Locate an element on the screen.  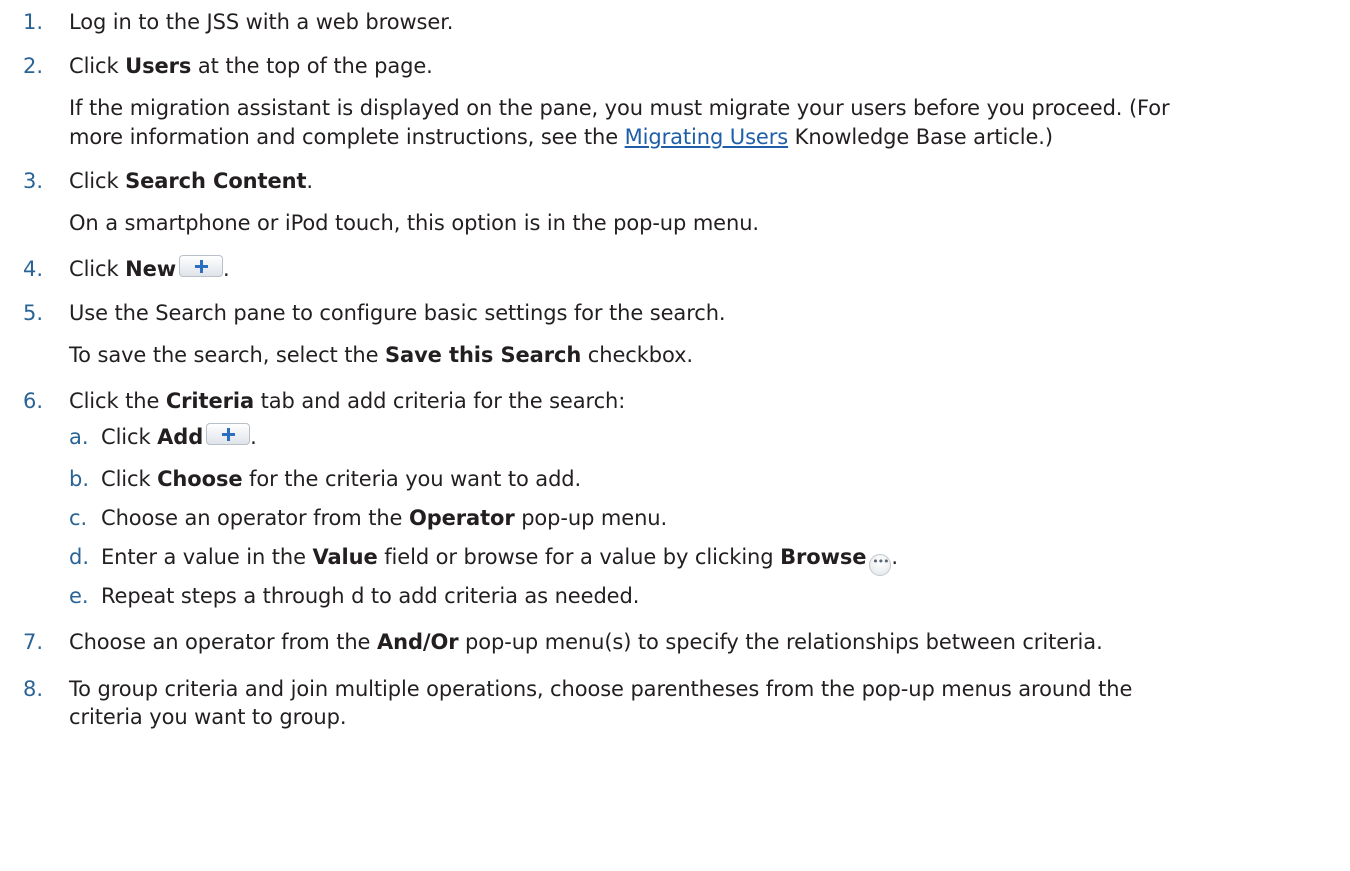
step-text: Log in to the JSS with a web browser. is located at coordinates (261, 22).